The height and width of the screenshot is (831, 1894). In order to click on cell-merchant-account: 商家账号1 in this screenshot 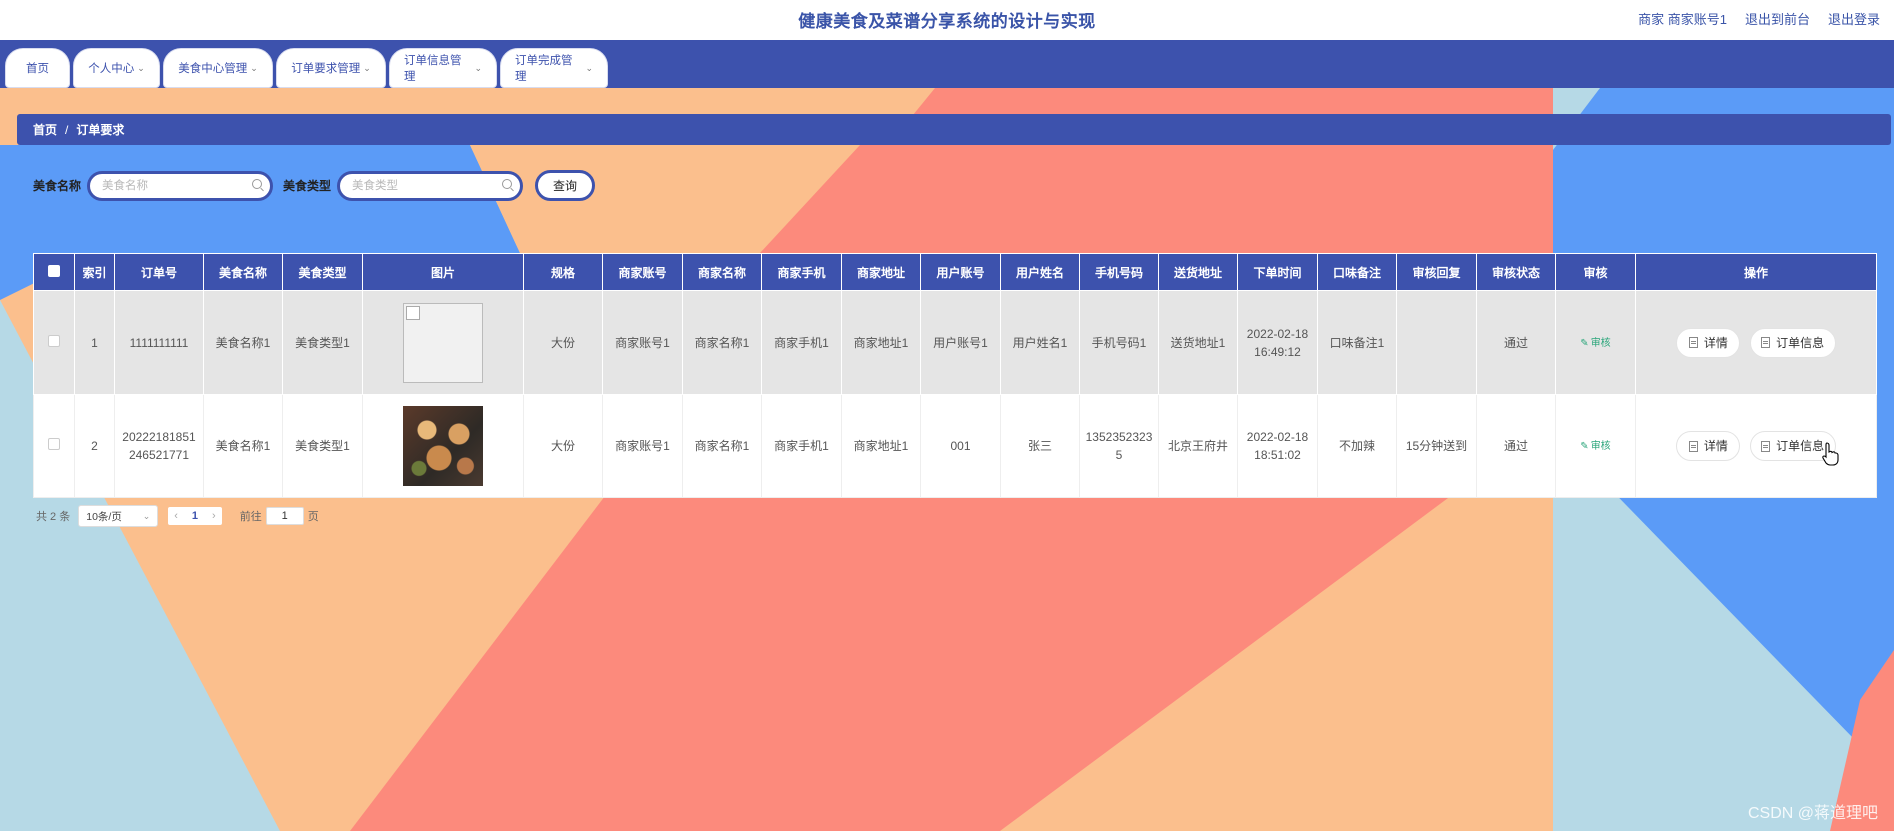, I will do `click(642, 446)`.